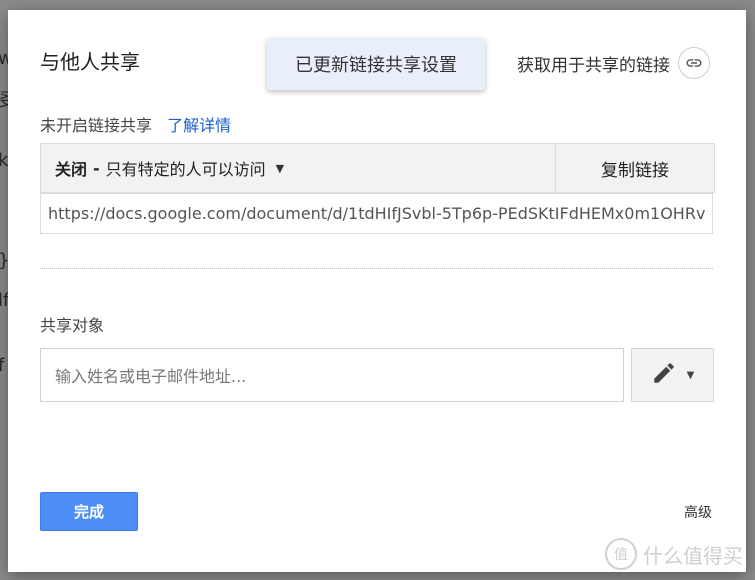  I want to click on watermark: 值 什么值得买, so click(674, 554).